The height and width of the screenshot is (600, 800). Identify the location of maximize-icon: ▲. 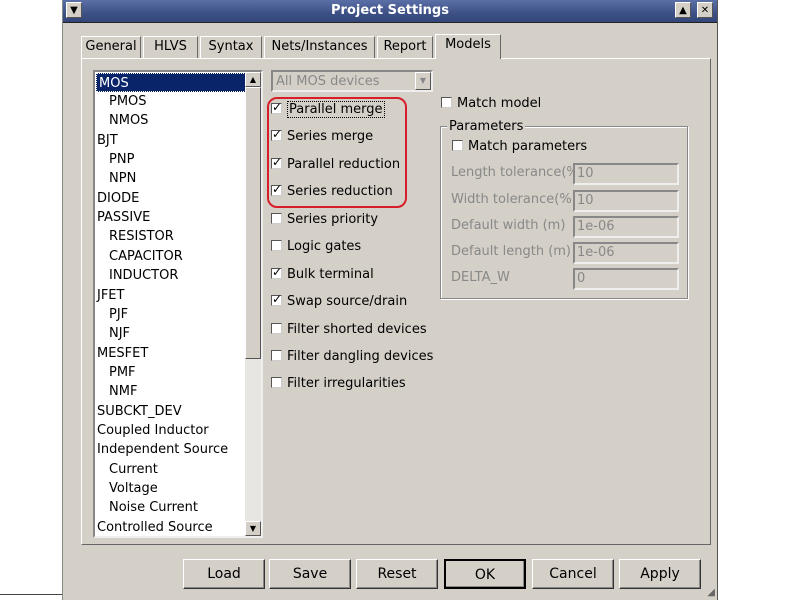
(683, 10).